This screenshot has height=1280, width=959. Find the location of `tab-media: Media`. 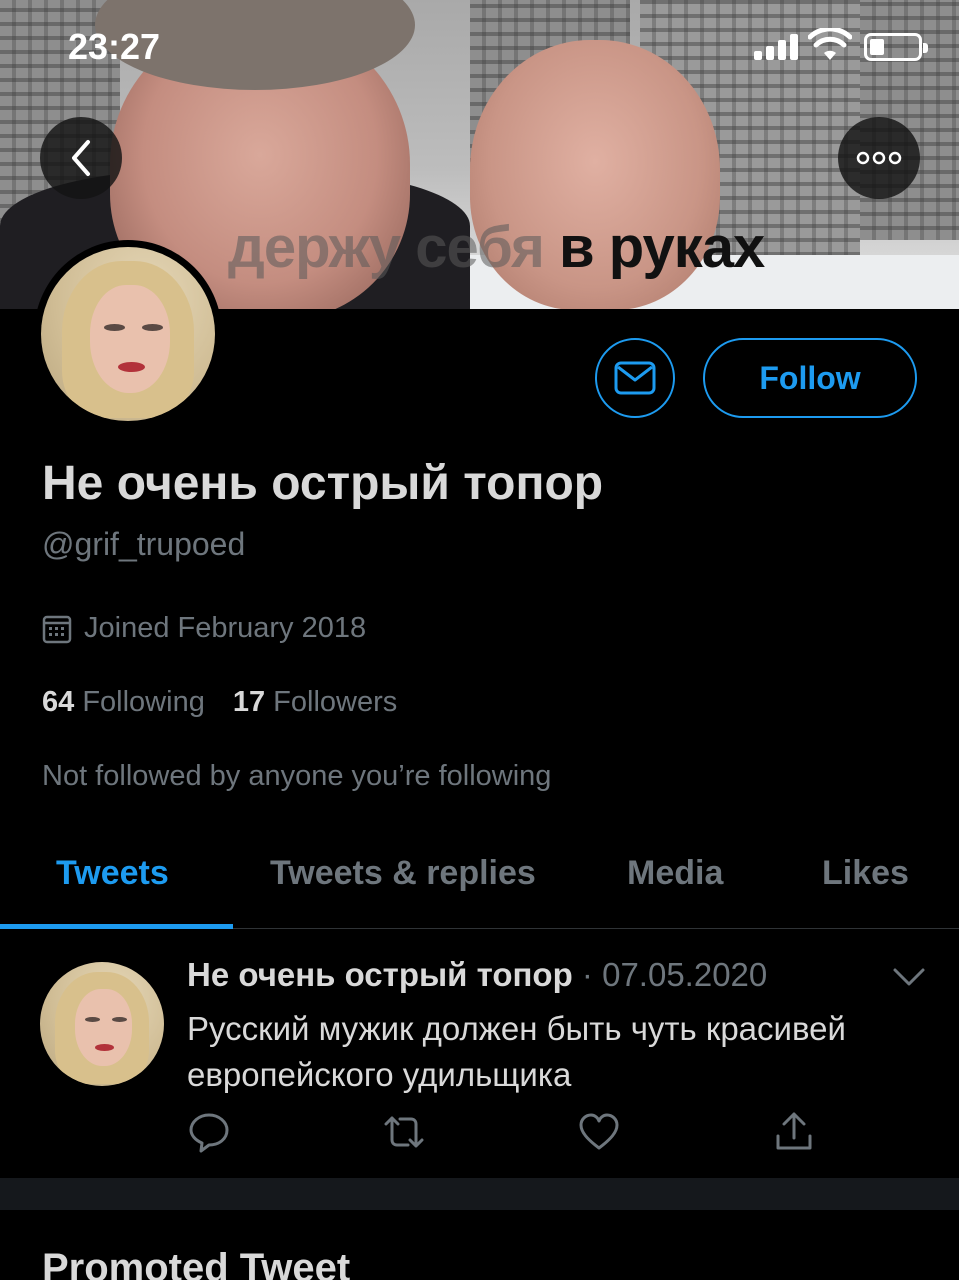

tab-media: Media is located at coordinates (675, 873).